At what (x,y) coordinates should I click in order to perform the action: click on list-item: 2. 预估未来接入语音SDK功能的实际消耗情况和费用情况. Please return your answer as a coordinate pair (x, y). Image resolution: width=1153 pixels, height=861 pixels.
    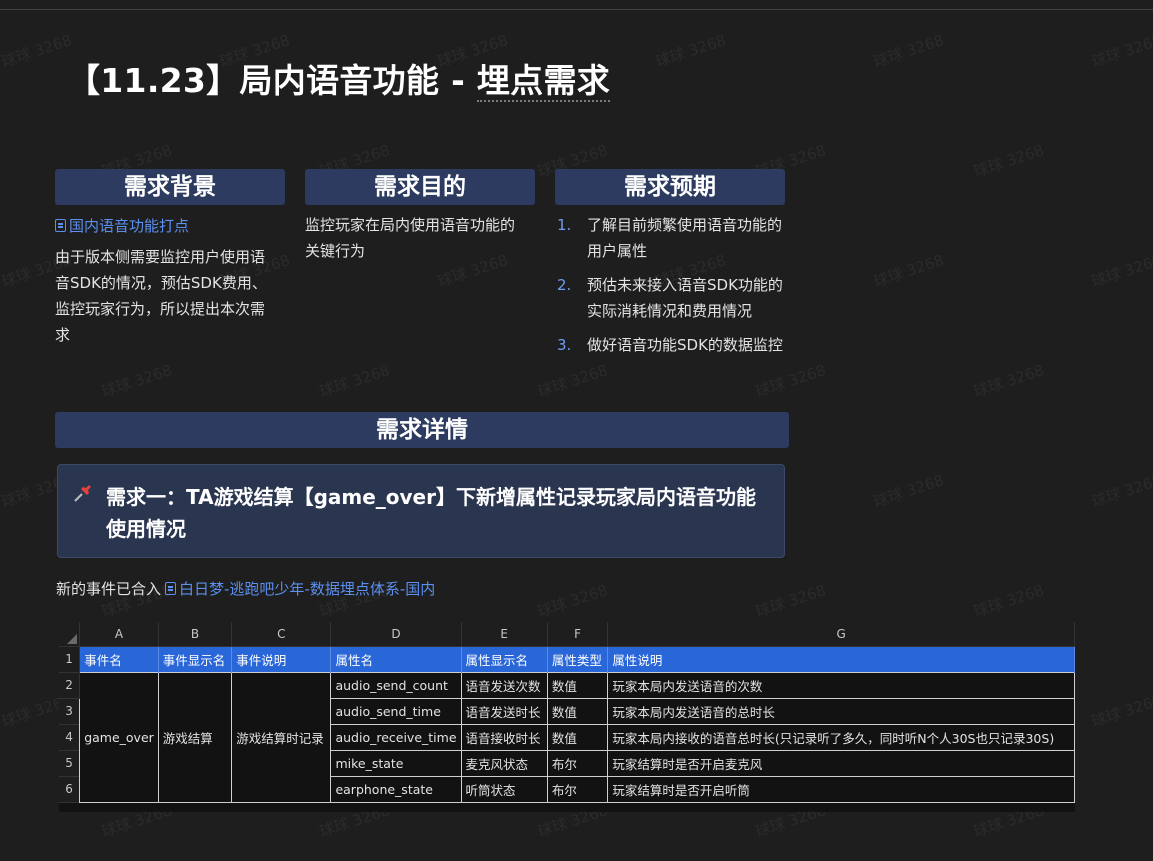
    Looking at the image, I should click on (670, 298).